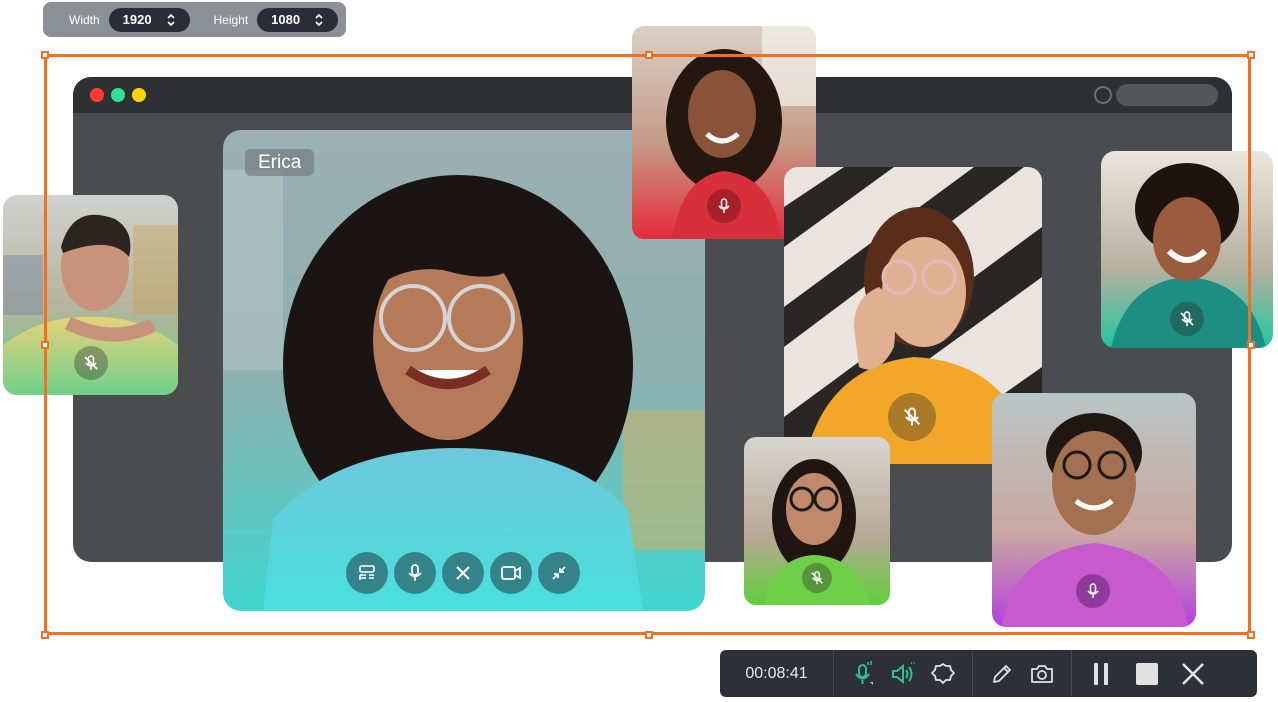  Describe the element at coordinates (118, 95) in the screenshot. I see `minimize-window-dot` at that location.